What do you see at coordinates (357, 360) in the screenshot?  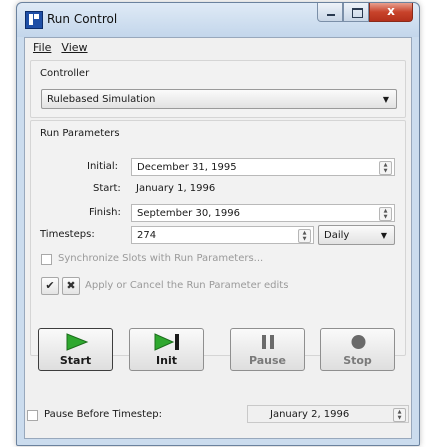 I see `stop-button-label: Stop` at bounding box center [357, 360].